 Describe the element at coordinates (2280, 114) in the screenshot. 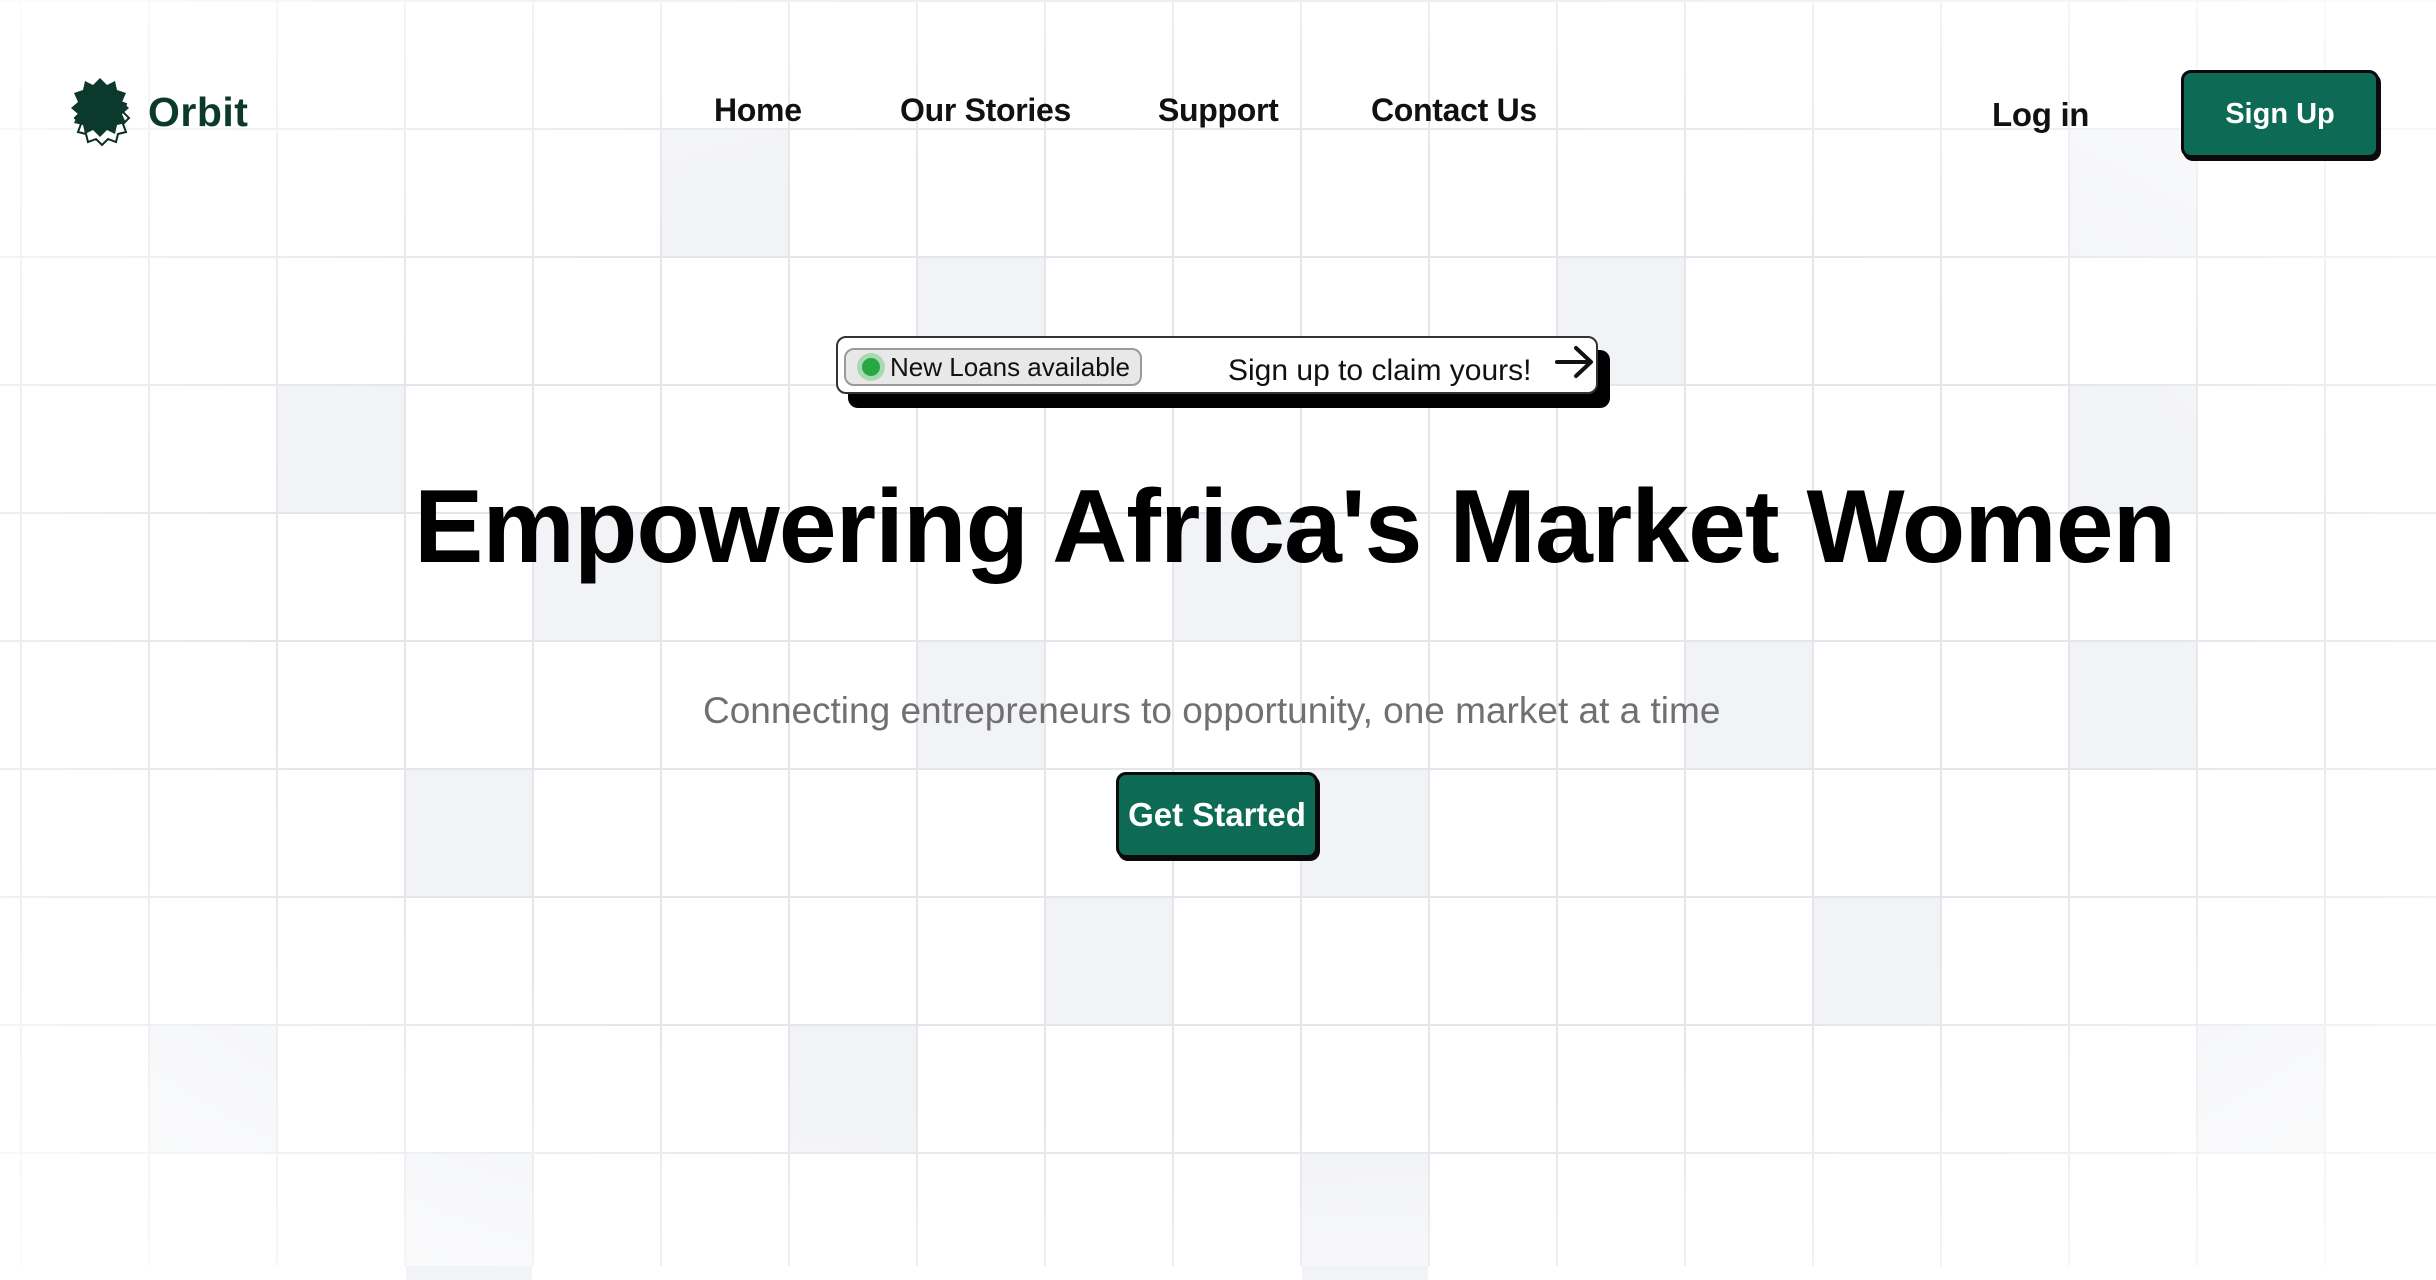

I see `sign-up-button: Sign Up` at that location.